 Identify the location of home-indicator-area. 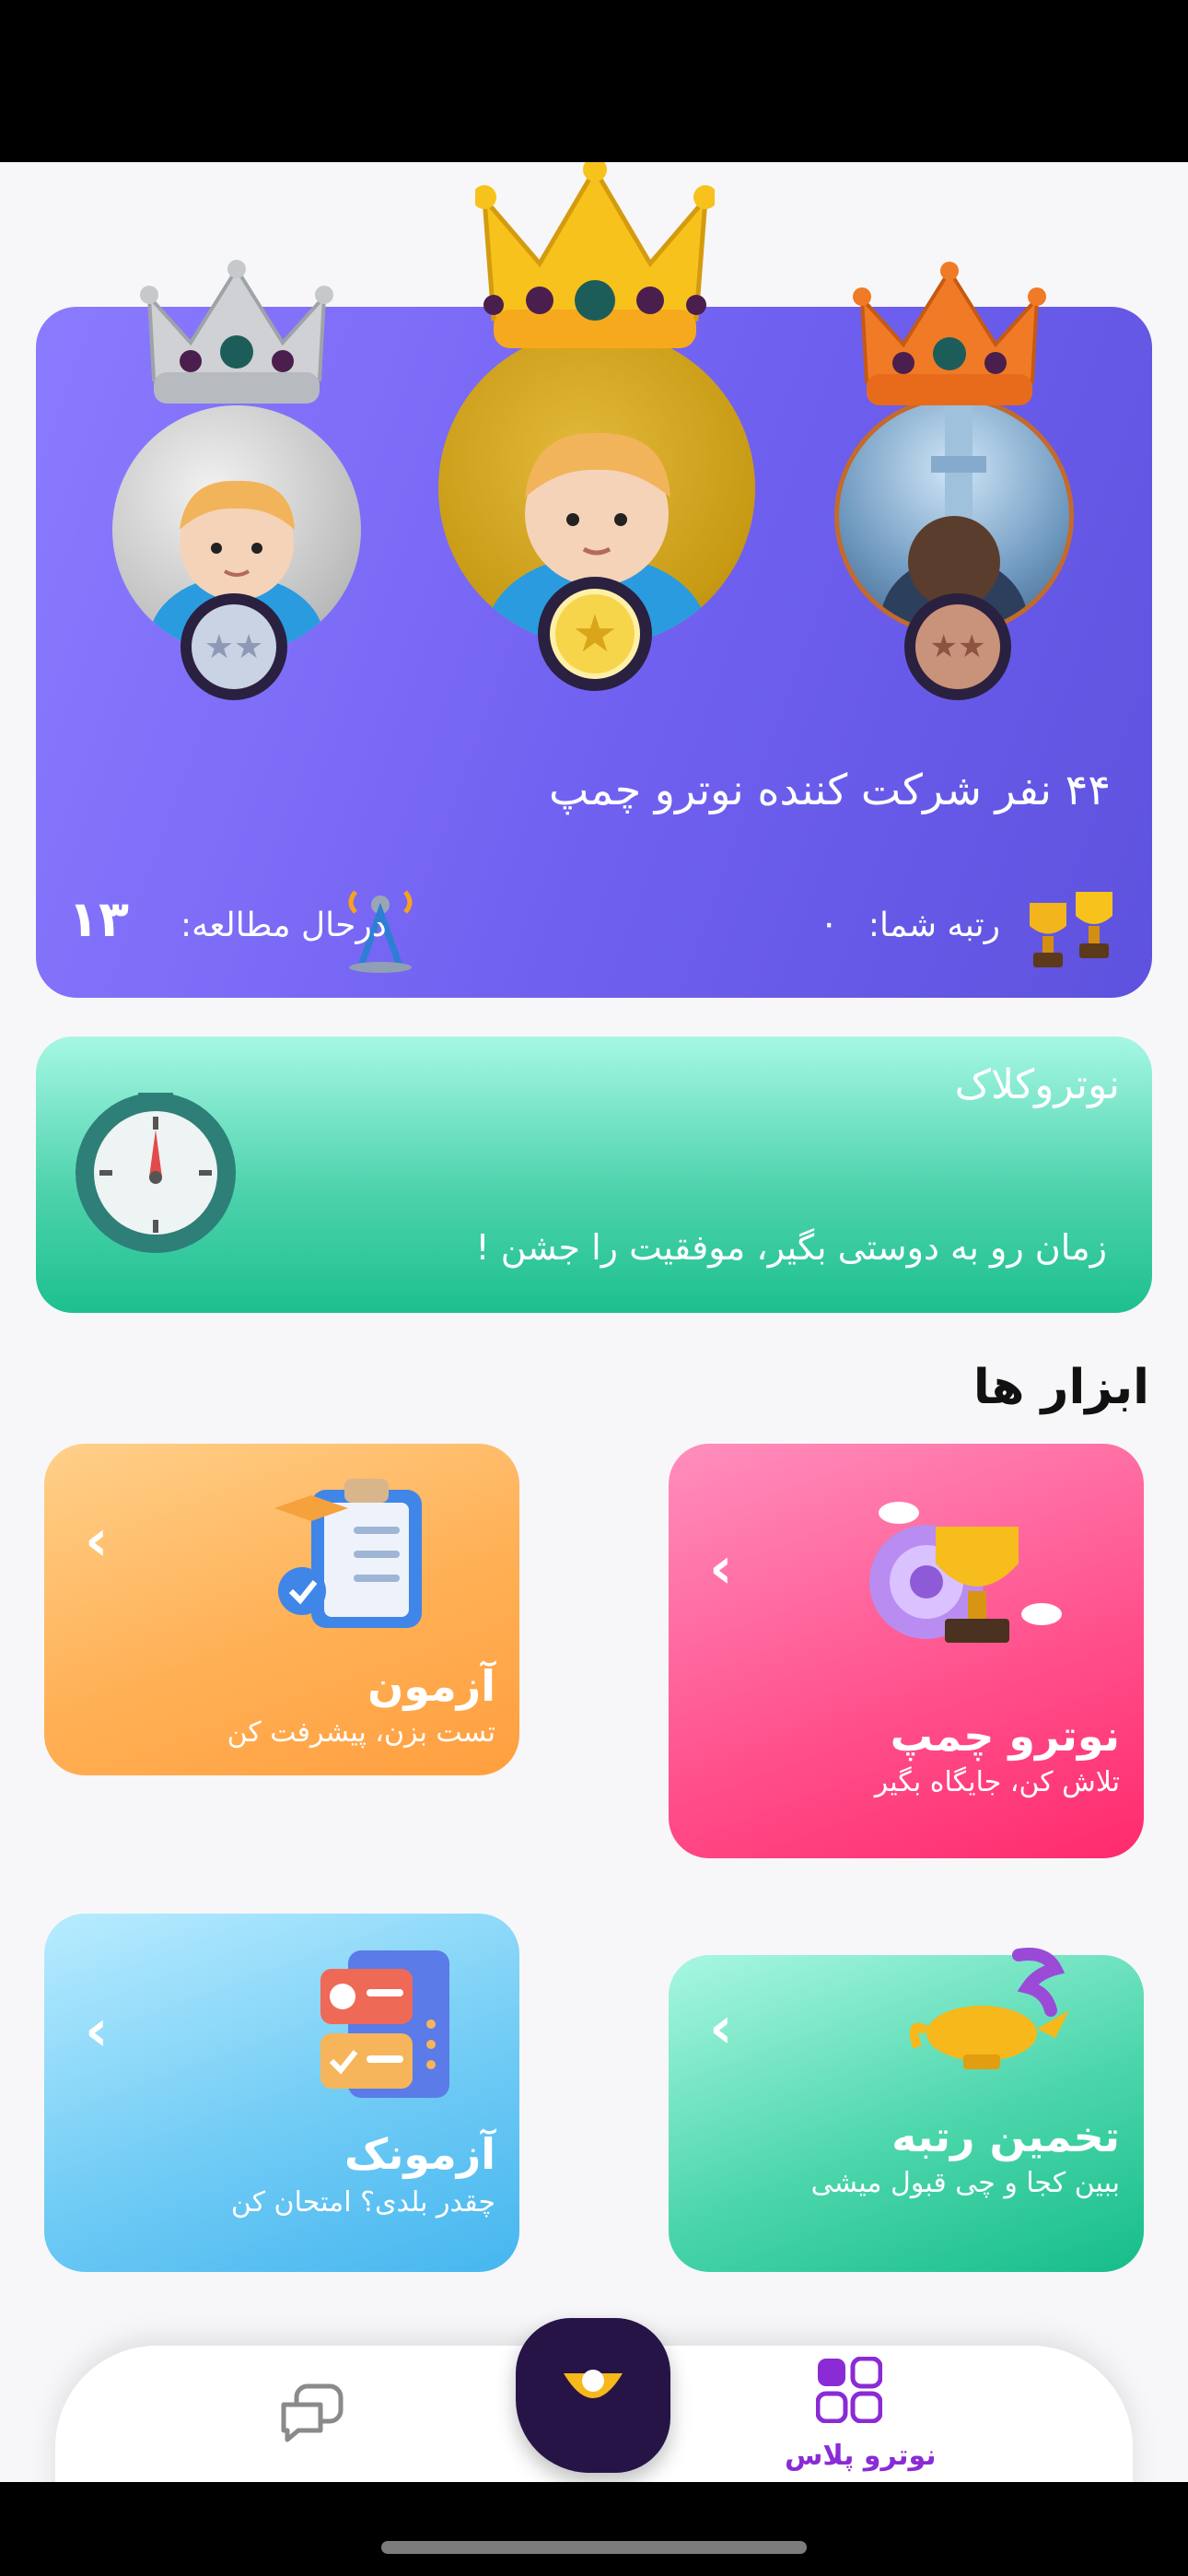
(594, 2529).